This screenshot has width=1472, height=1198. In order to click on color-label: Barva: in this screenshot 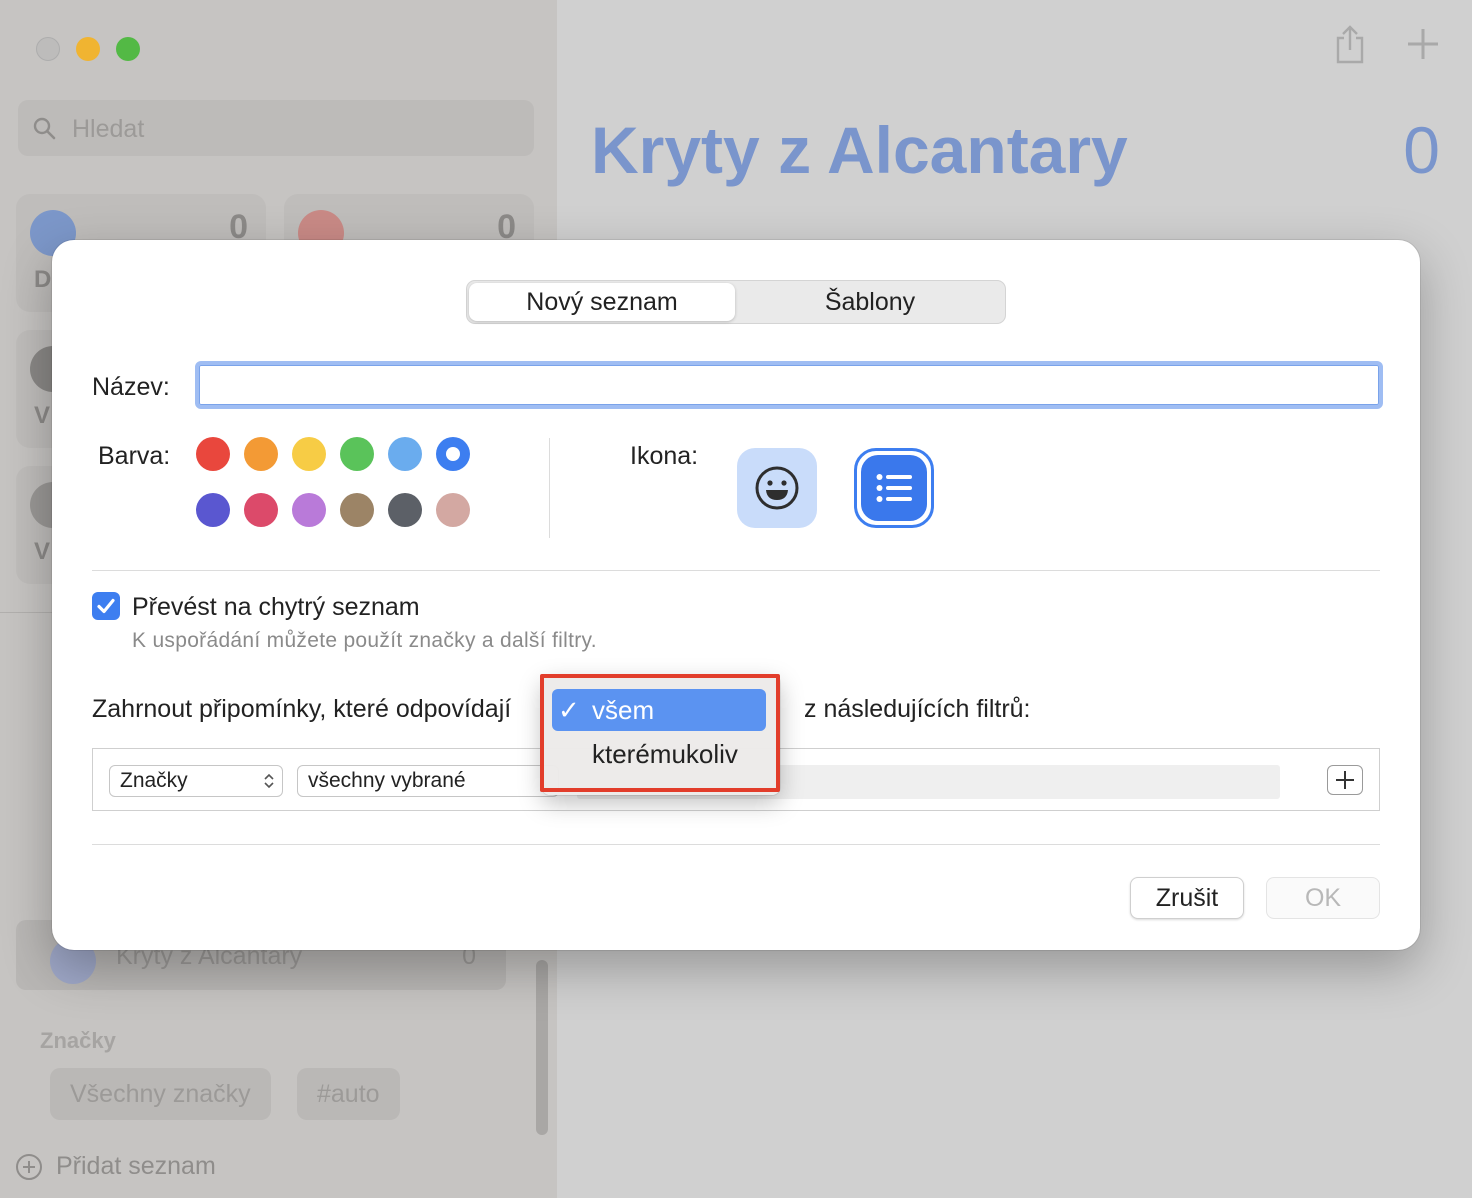, I will do `click(134, 456)`.